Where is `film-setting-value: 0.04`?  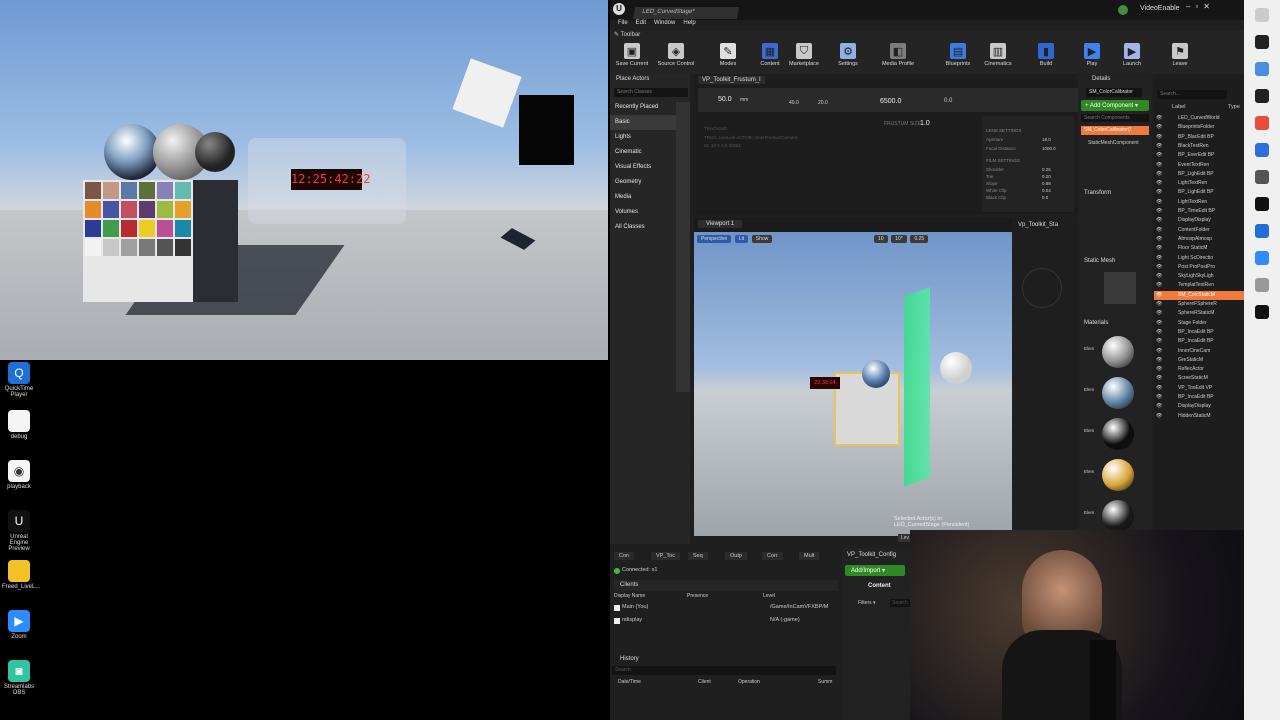 film-setting-value: 0.04 is located at coordinates (1046, 190).